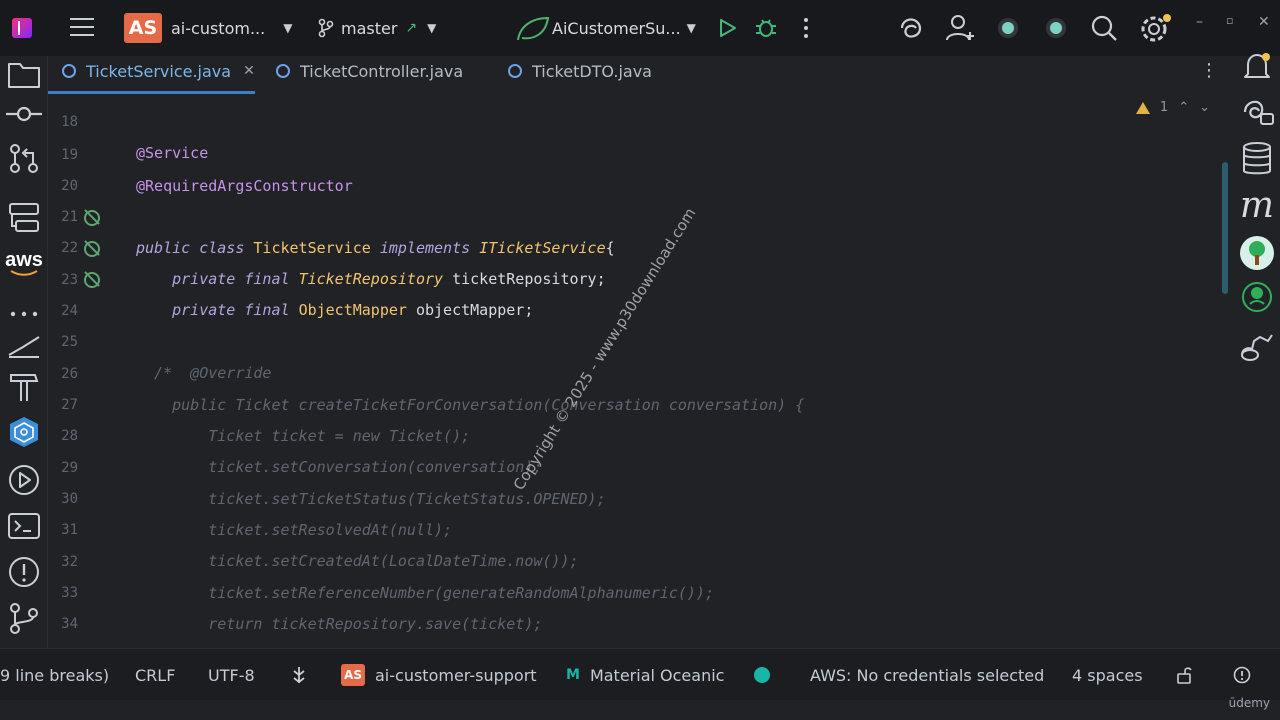 Image resolution: width=1280 pixels, height=720 pixels. What do you see at coordinates (249, 71) in the screenshot?
I see `close-tab-icon: ✕` at bounding box center [249, 71].